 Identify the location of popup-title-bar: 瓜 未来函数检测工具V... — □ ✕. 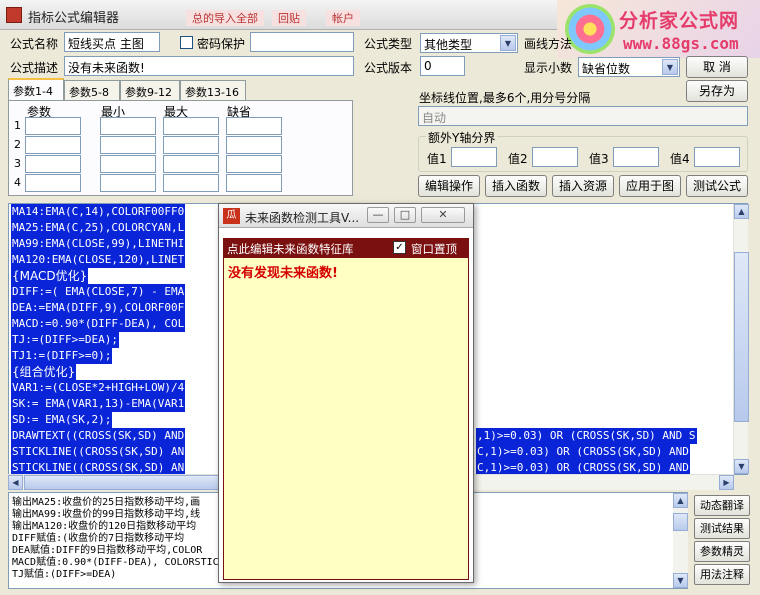
(346, 216).